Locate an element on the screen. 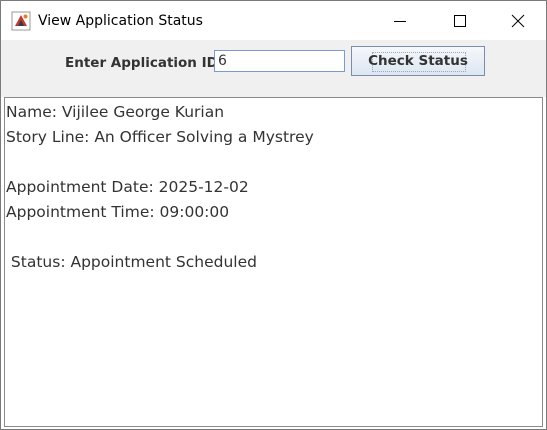  result-line-story: Story Line: An Officer Solving a Mystrey is located at coordinates (160, 137).